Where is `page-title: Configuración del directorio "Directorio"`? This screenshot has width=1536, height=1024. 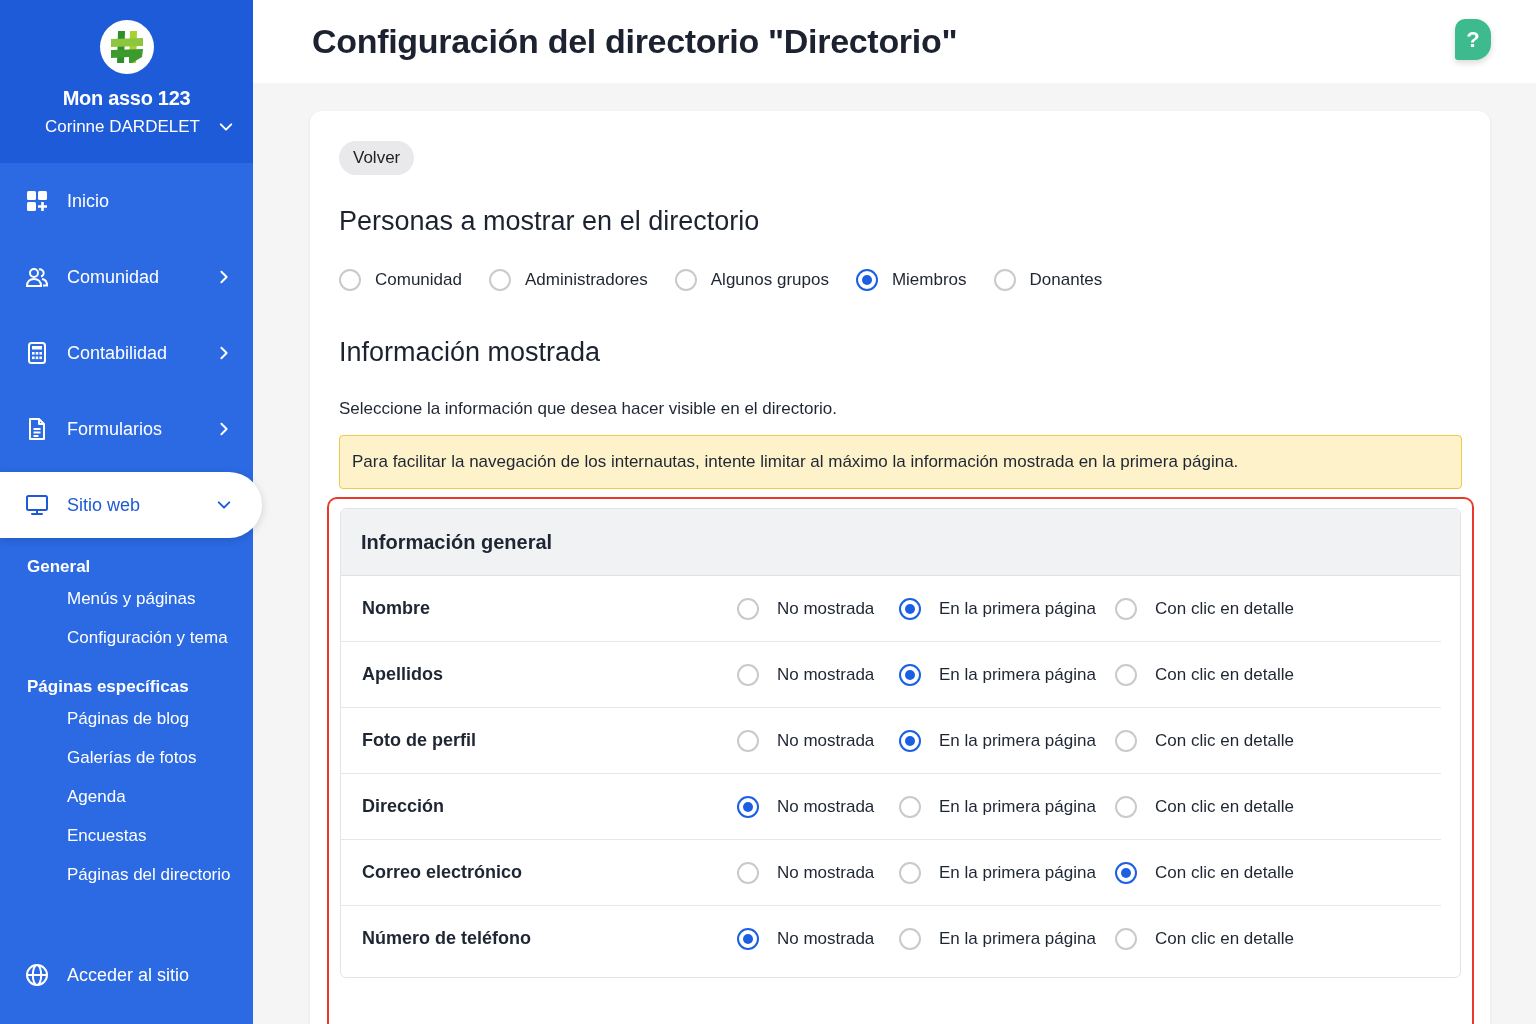 page-title: Configuración del directorio "Directorio" is located at coordinates (635, 41).